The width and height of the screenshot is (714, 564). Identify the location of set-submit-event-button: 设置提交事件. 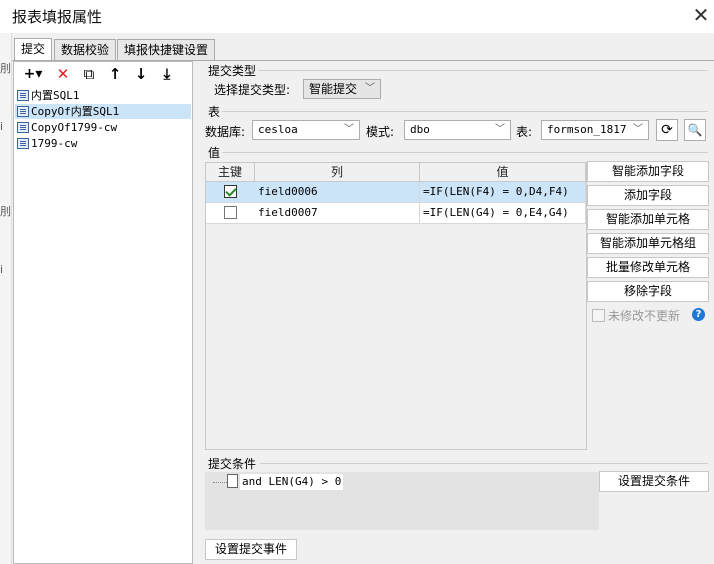
(251, 549).